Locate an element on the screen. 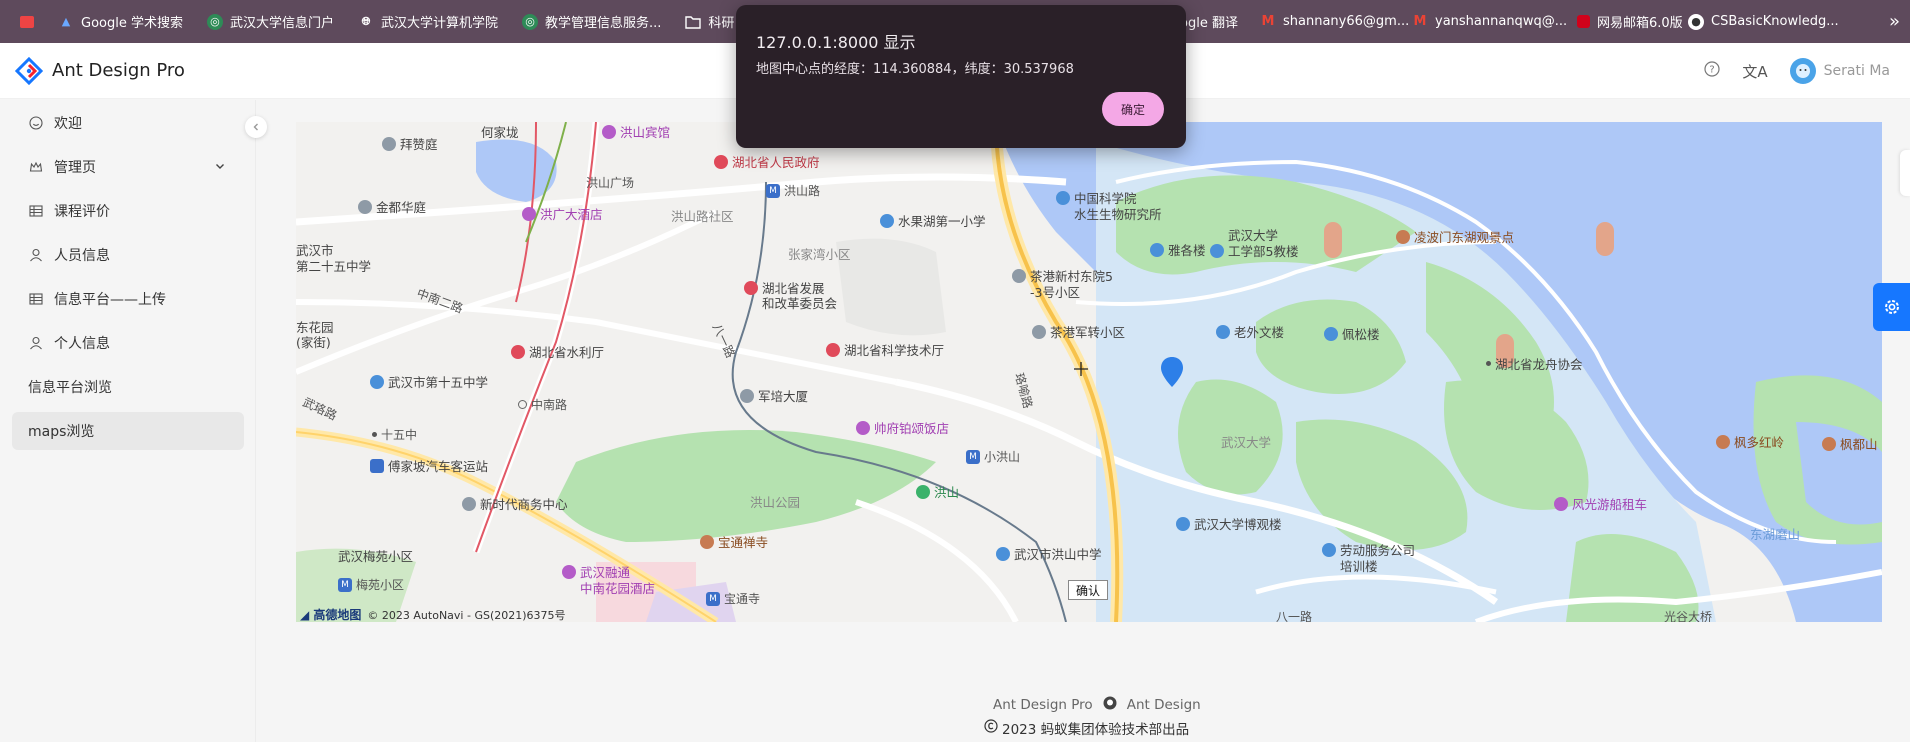 The image size is (1910, 742). map-label: 枫多红岭 is located at coordinates (1750, 441).